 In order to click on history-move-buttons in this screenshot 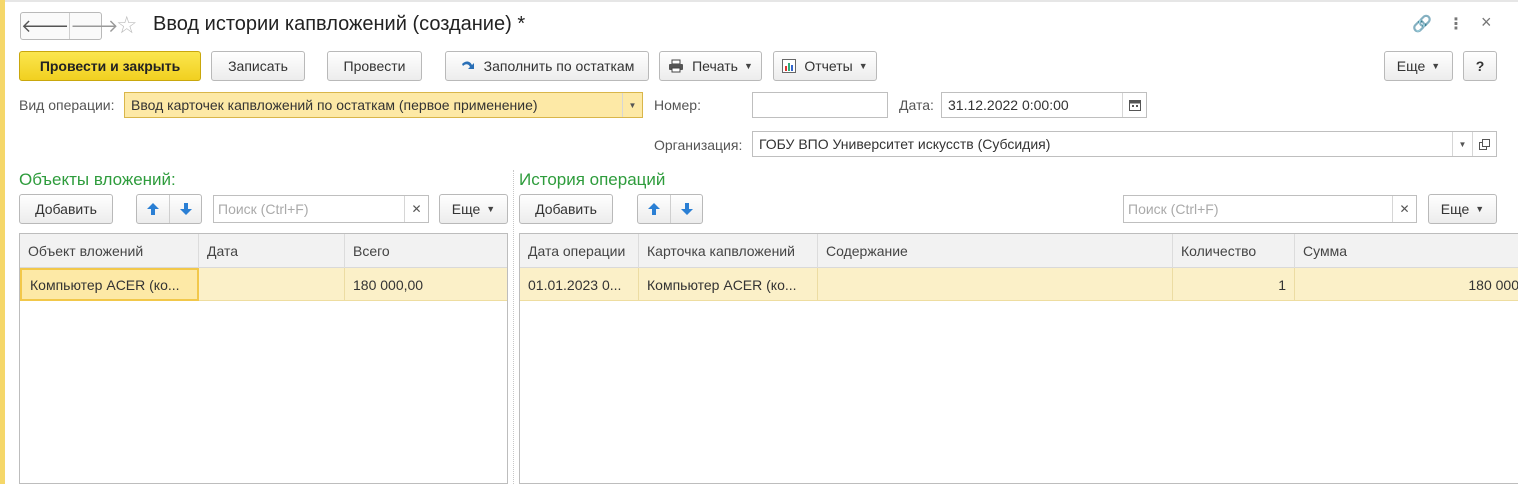, I will do `click(670, 209)`.